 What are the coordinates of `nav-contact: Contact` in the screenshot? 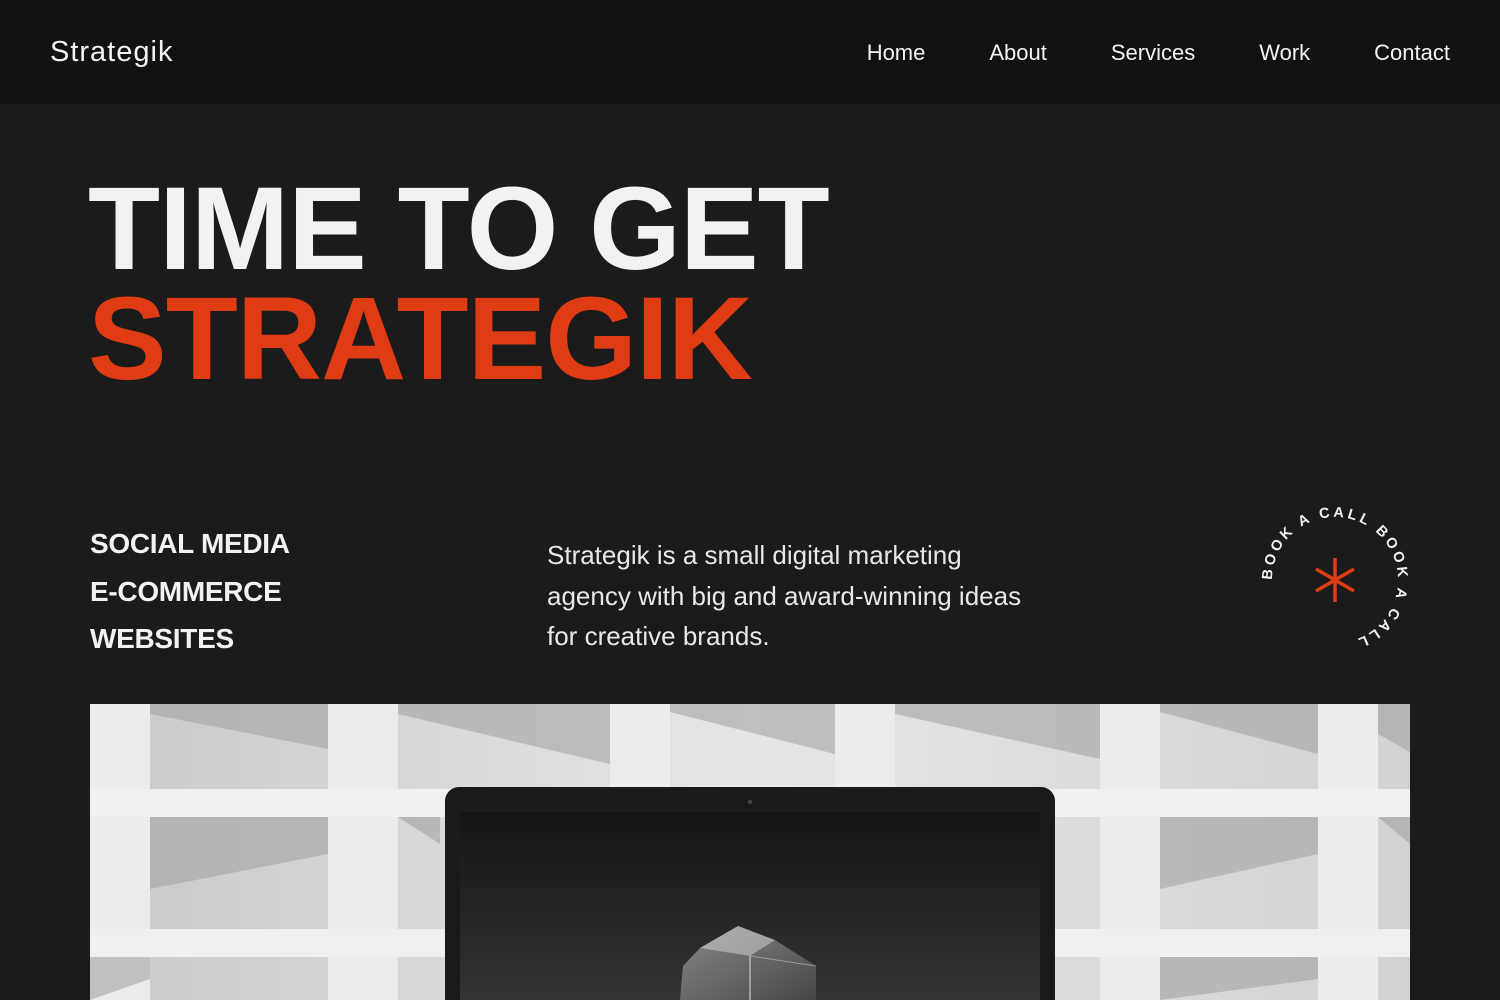 It's located at (1412, 53).